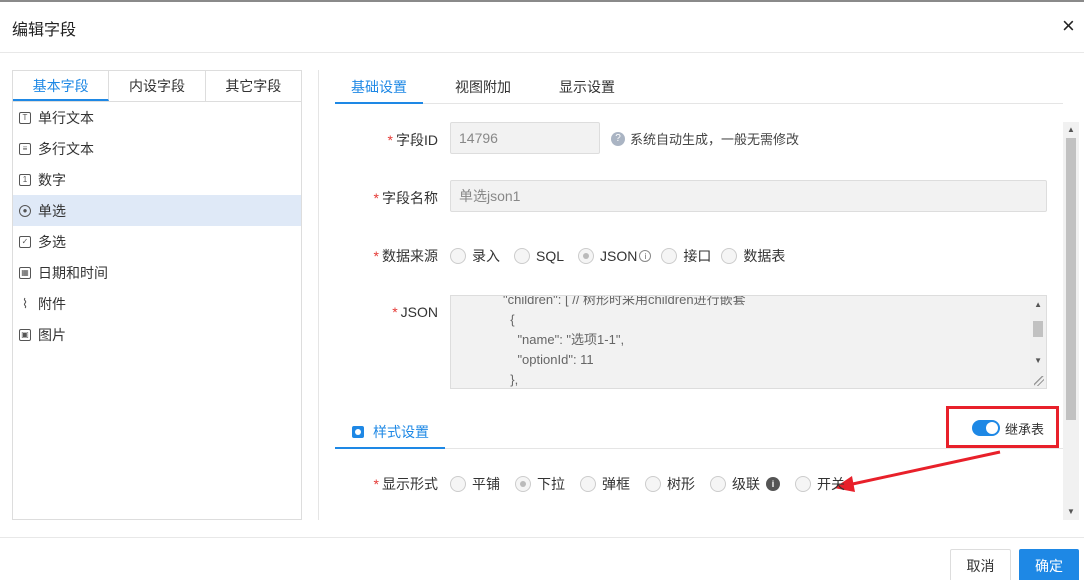  I want to click on data-source-label: * 数据来源, so click(405, 256).